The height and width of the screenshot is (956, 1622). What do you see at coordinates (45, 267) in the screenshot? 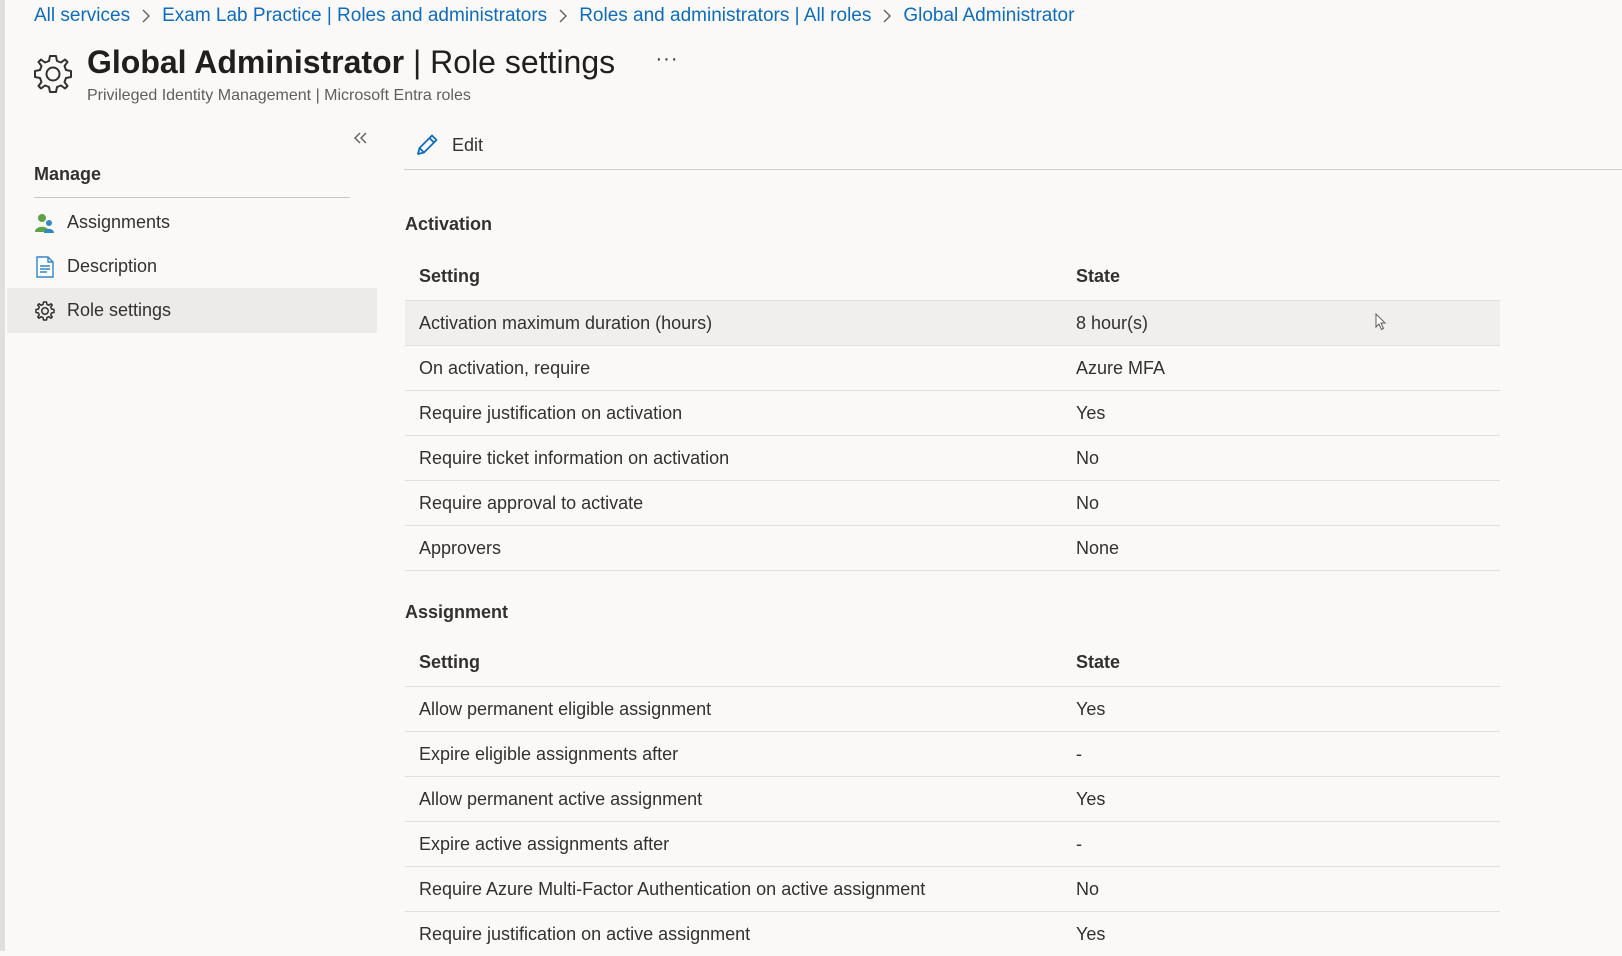
I see `document-icon` at bounding box center [45, 267].